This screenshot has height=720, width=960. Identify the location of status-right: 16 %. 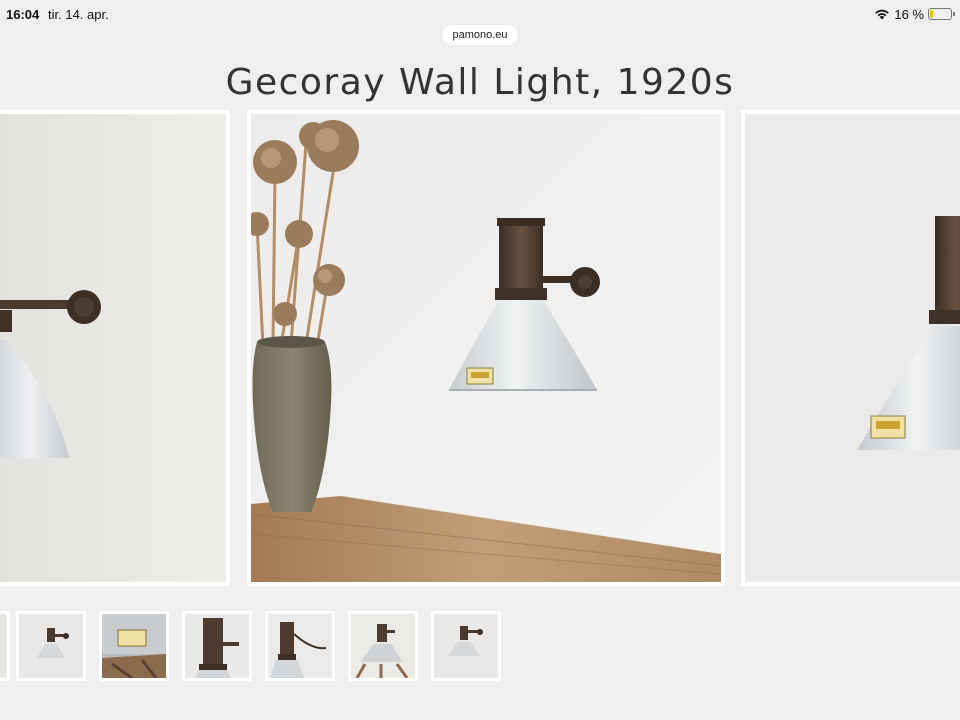
(914, 14).